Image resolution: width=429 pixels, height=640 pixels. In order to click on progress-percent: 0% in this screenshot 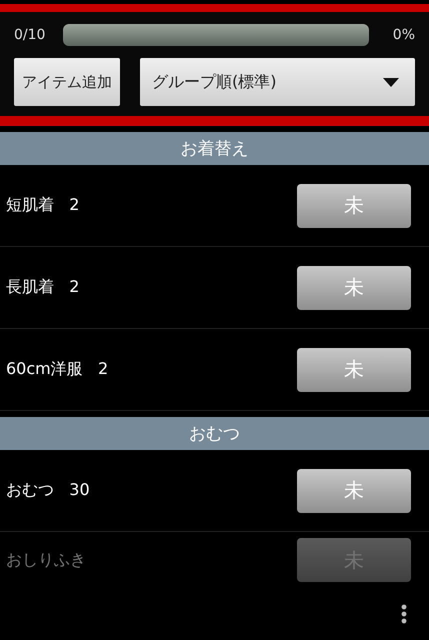, I will do `click(403, 35)`.